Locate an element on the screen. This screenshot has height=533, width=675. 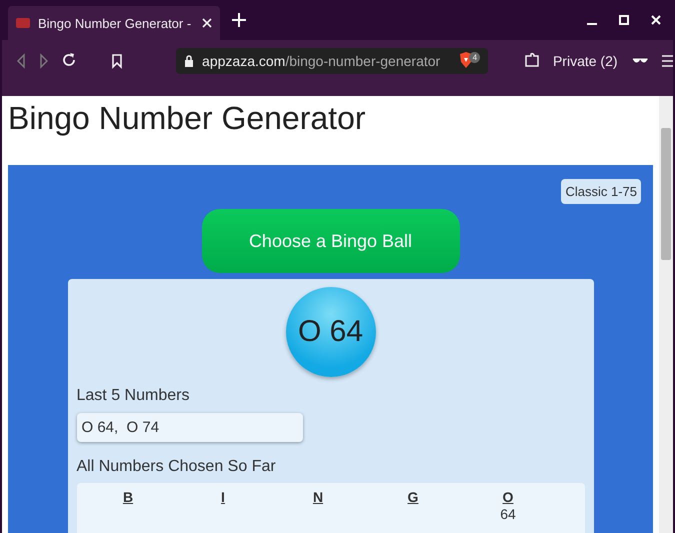
close-icon is located at coordinates (207, 23).